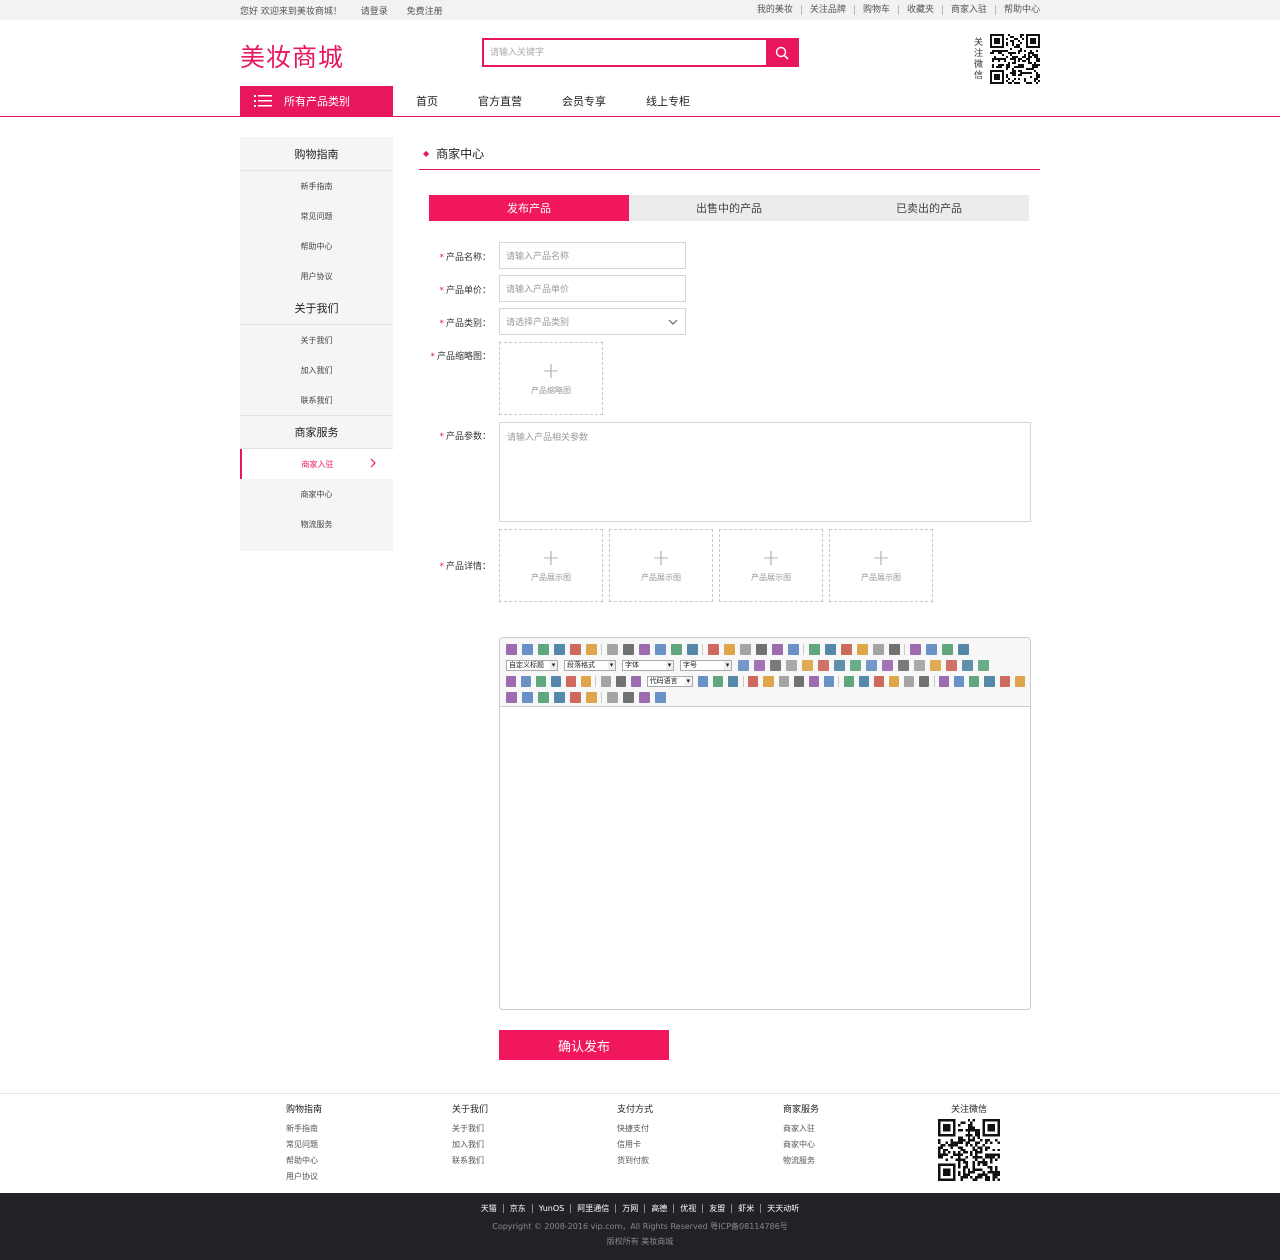 This screenshot has width=1280, height=1260. Describe the element at coordinates (814, 649) in the screenshot. I see `unordered-list-icon` at that location.